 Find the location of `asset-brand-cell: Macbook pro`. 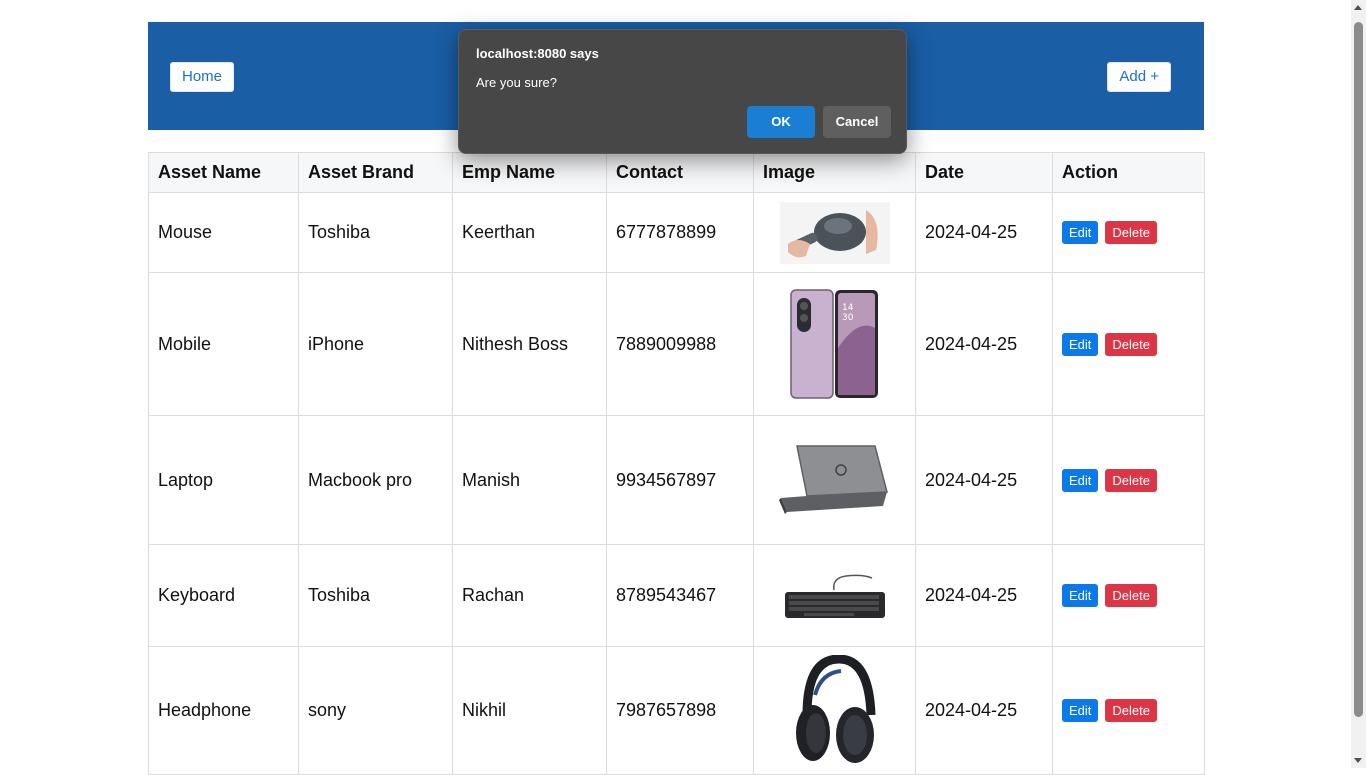

asset-brand-cell: Macbook pro is located at coordinates (375, 480).